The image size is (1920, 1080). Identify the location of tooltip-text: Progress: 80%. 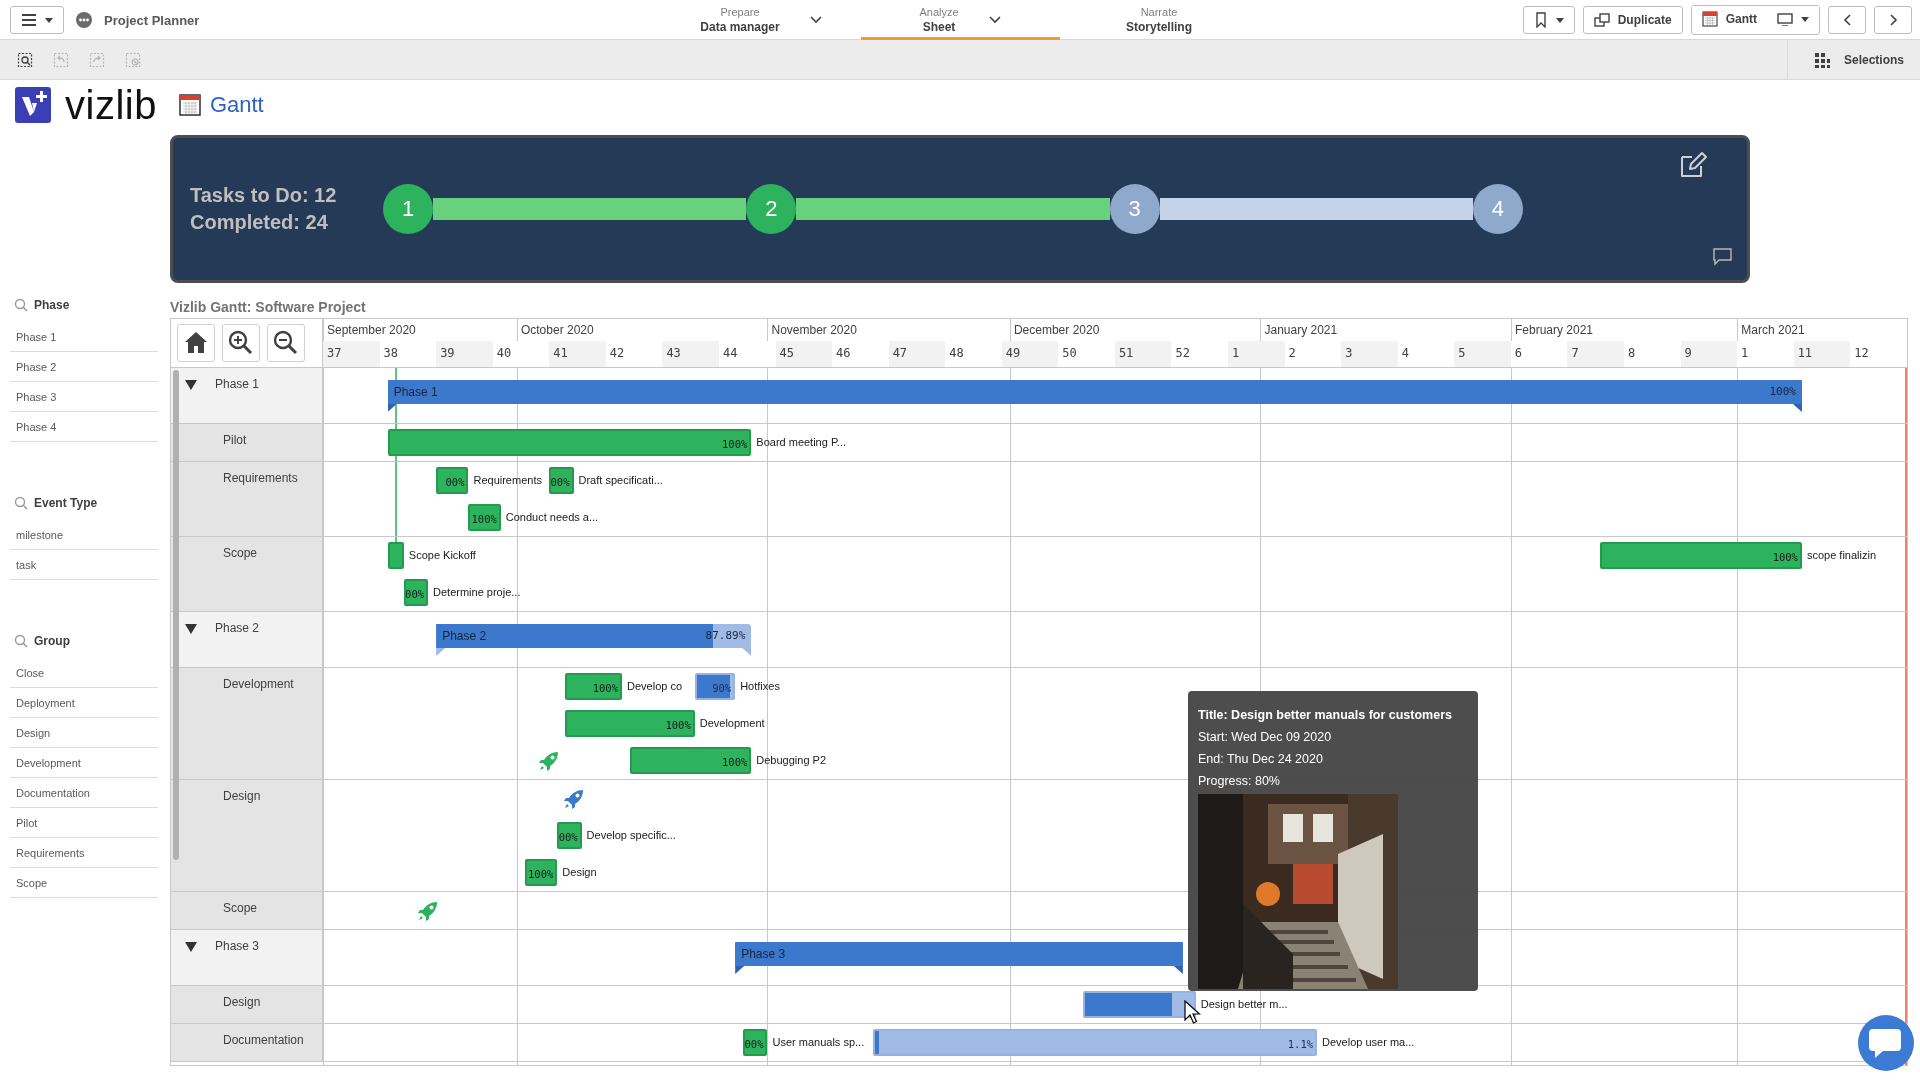
(1239, 781).